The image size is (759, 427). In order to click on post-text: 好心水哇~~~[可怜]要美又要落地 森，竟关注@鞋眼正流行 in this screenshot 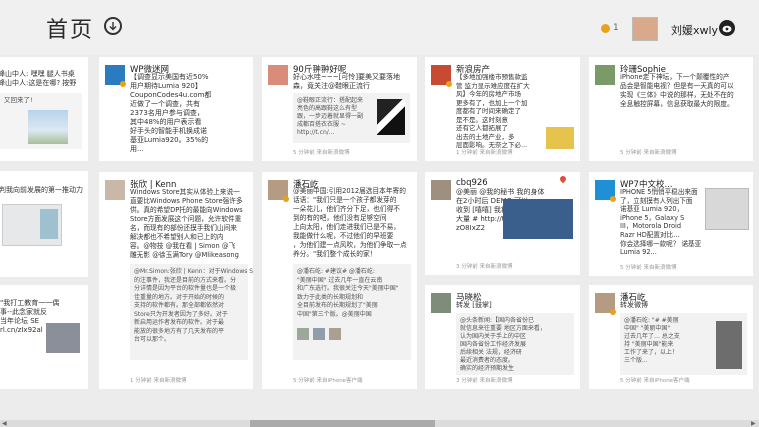, I will do `click(347, 81)`.